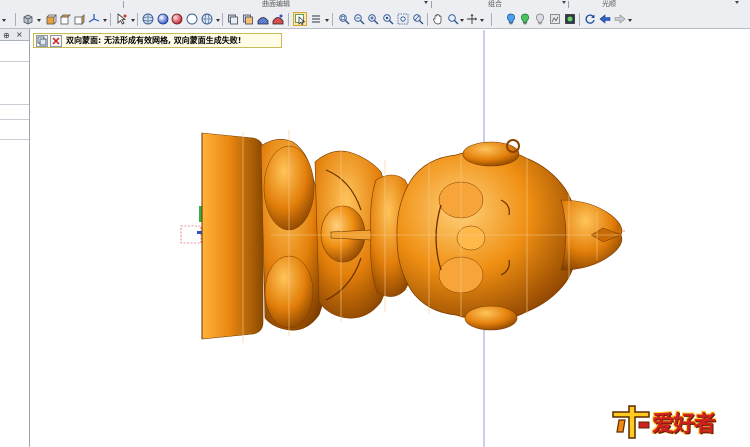 The width and height of the screenshot is (750, 447). I want to click on zoom-fit-icon, so click(388, 19).